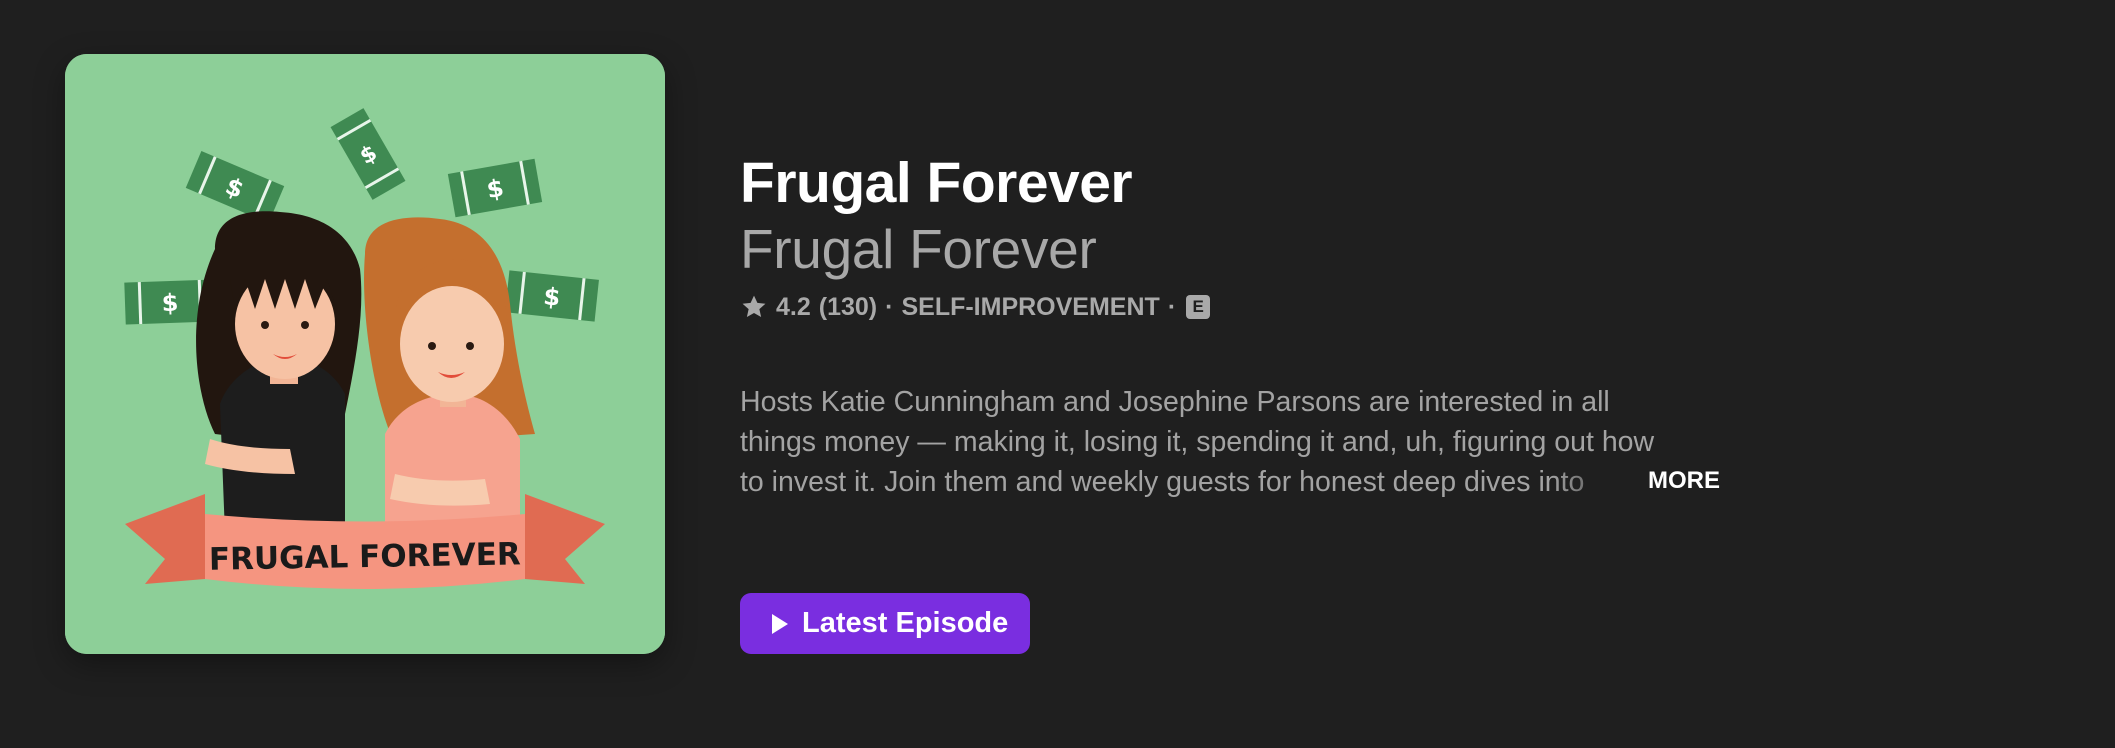 The width and height of the screenshot is (2115, 748). I want to click on podcast-title: Frugal Forever, so click(936, 183).